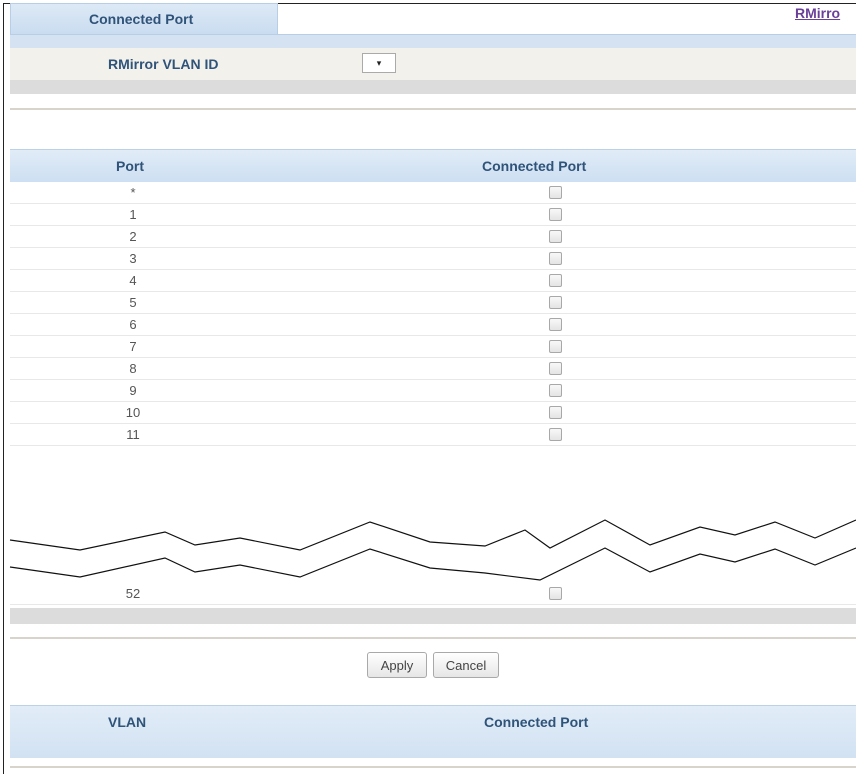 Image resolution: width=856 pixels, height=776 pixels. What do you see at coordinates (432, 550) in the screenshot?
I see `table-break-zigzag` at bounding box center [432, 550].